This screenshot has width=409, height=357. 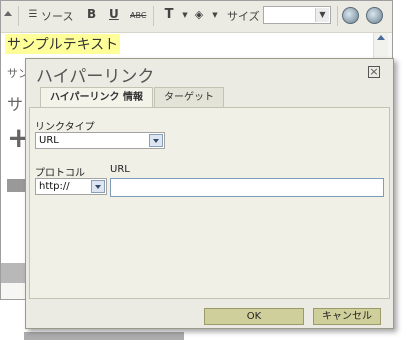 What do you see at coordinates (243, 16) in the screenshot?
I see `font-size-label: サイズ` at bounding box center [243, 16].